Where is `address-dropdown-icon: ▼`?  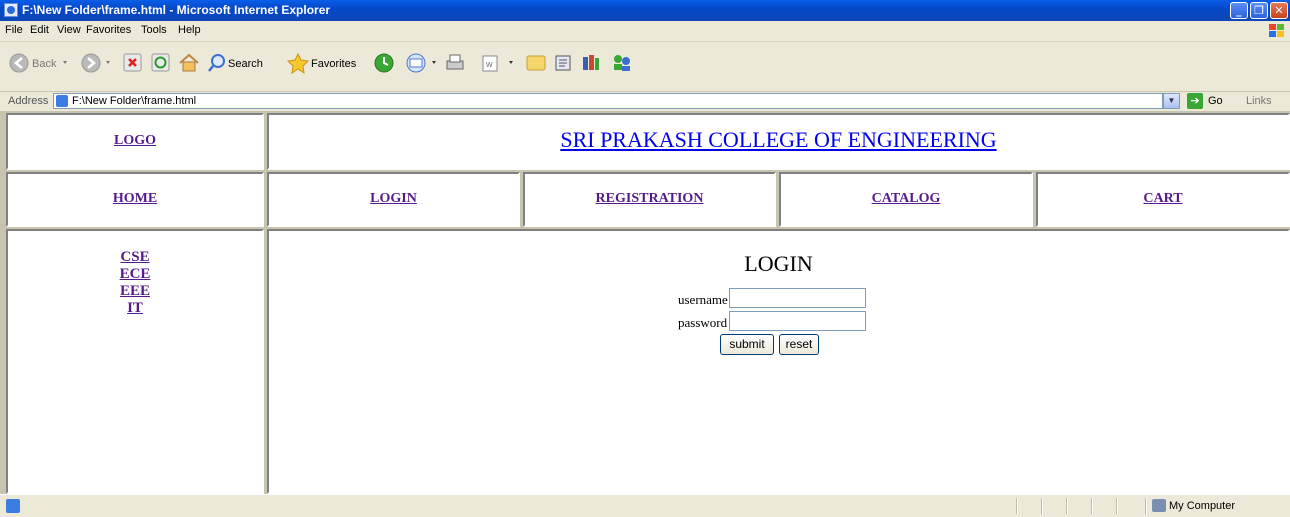 address-dropdown-icon: ▼ is located at coordinates (1171, 101).